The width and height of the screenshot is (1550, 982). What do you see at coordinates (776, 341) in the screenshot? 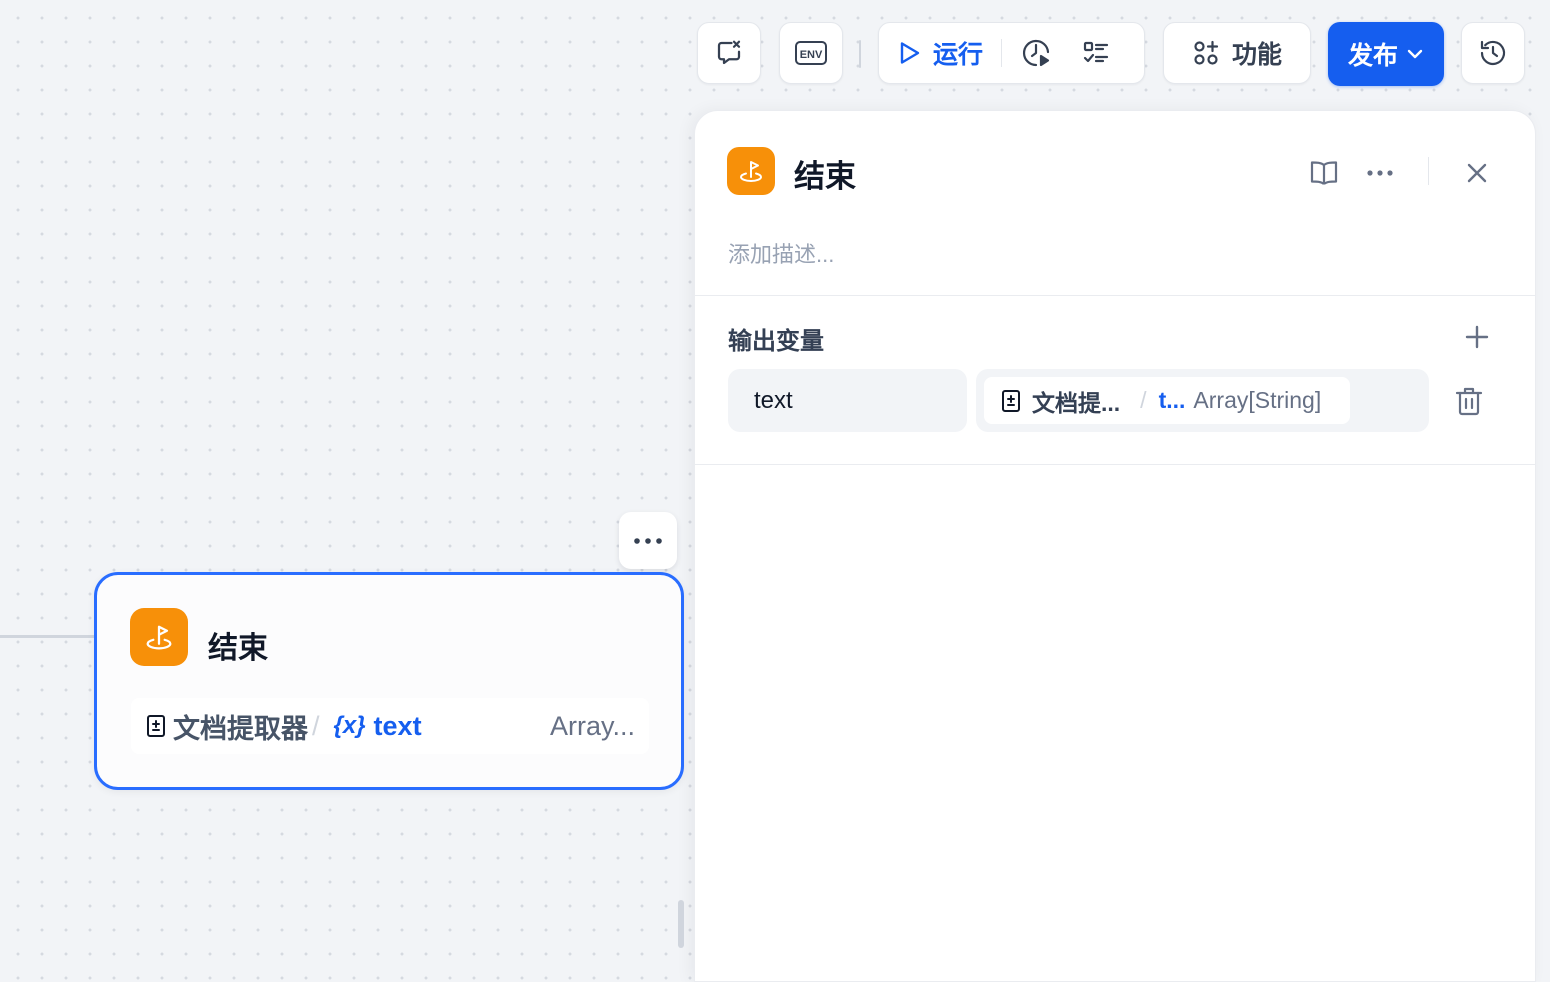
I see `output-section-title: 输出变量` at bounding box center [776, 341].